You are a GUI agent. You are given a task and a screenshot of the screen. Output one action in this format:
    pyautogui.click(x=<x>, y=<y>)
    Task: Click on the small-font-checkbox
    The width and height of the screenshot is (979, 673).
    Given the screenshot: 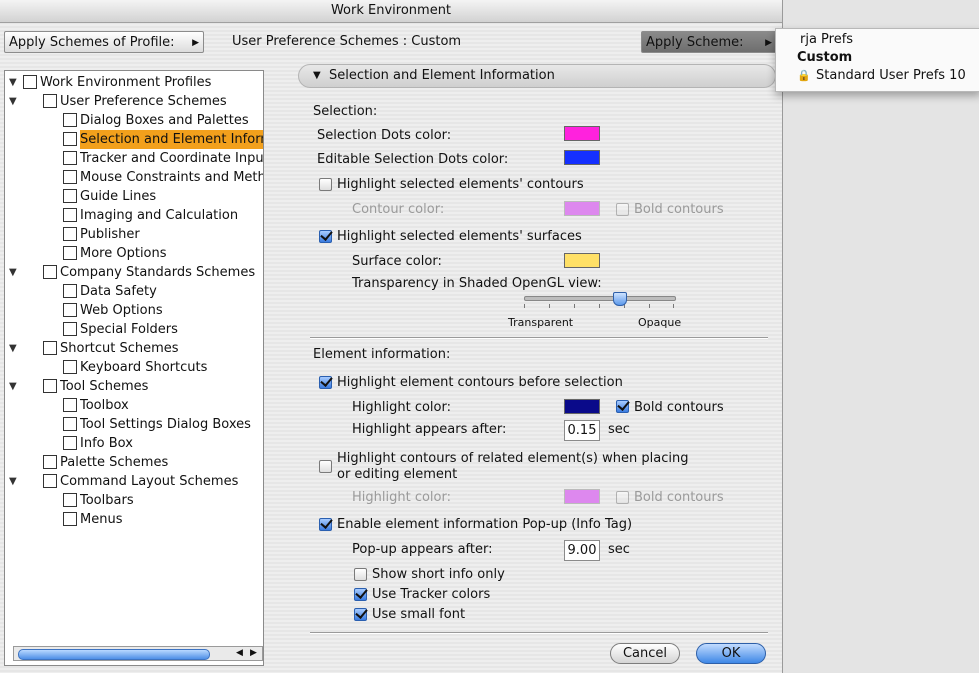 What is the action you would take?
    pyautogui.click(x=360, y=614)
    